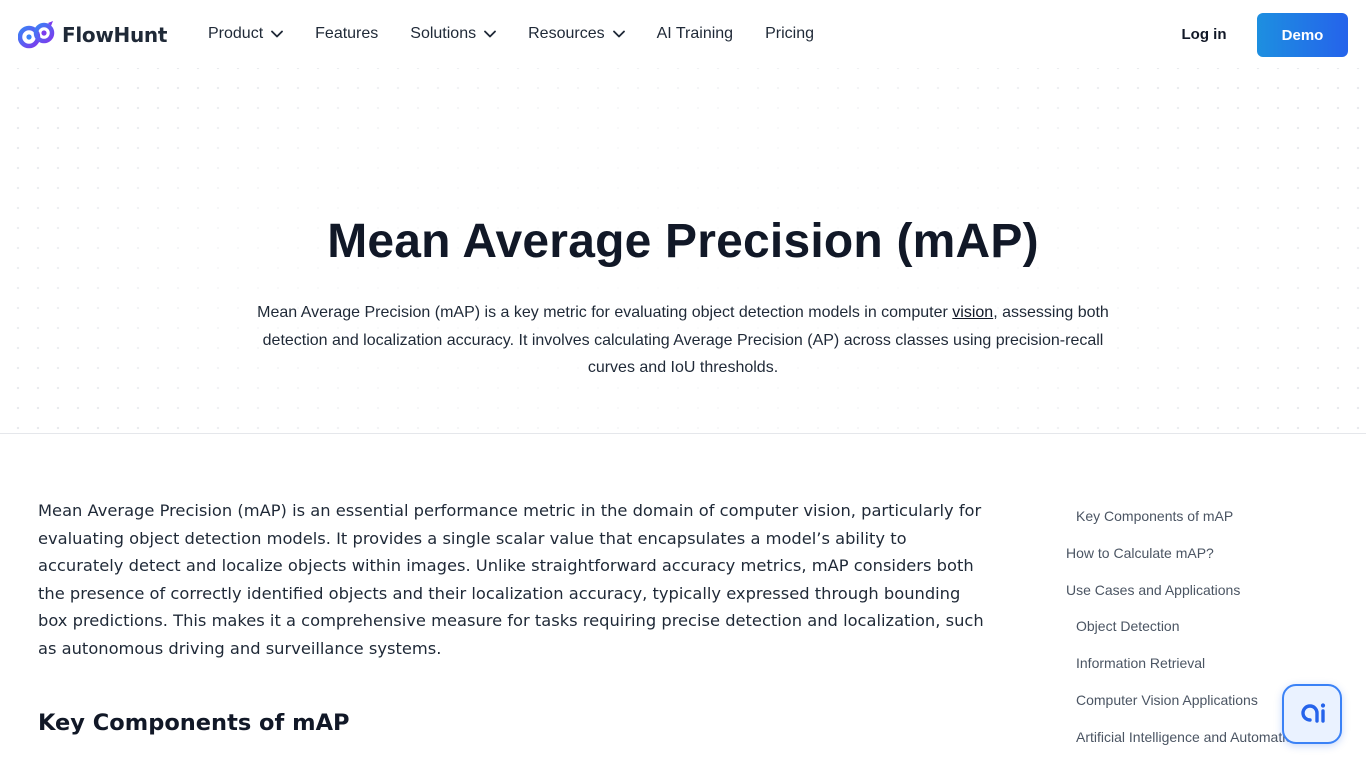 This screenshot has width=1366, height=768. I want to click on nav-item-label: Features, so click(347, 33).